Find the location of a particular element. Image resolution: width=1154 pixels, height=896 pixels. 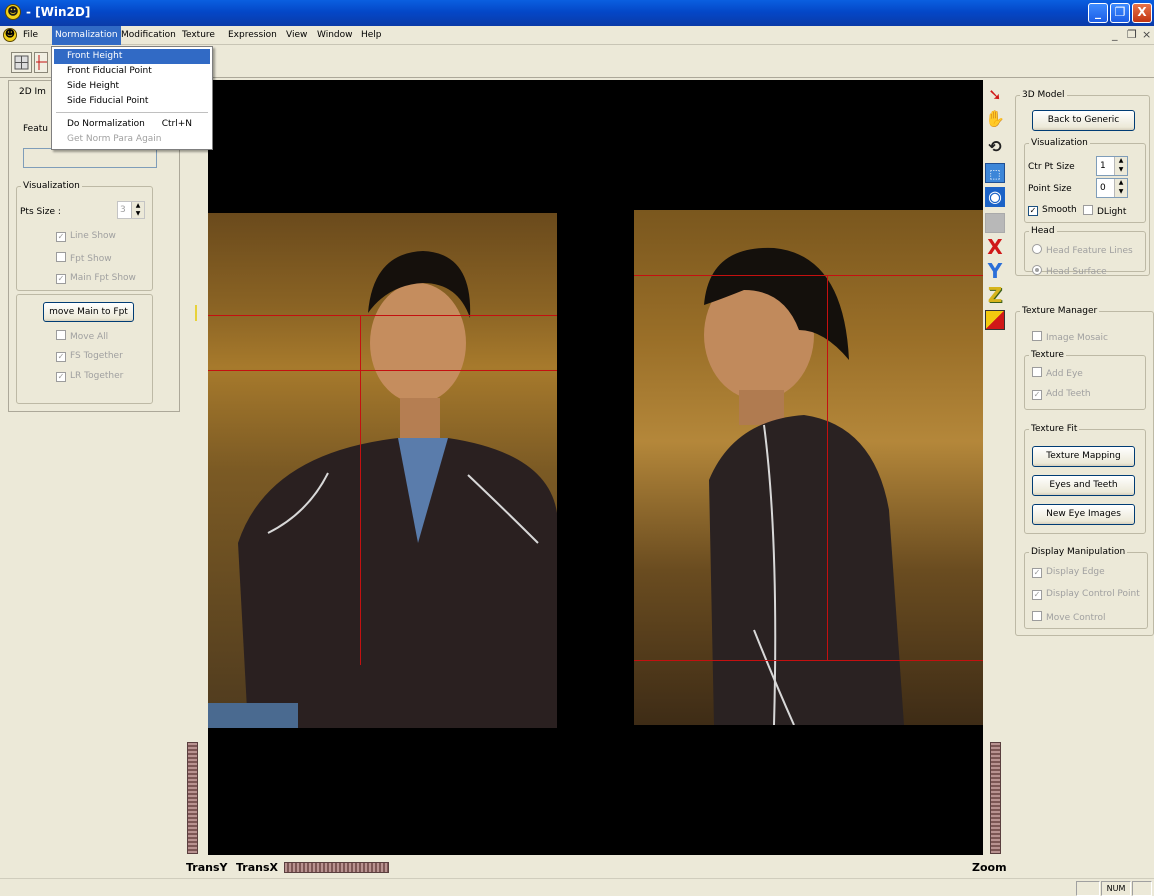

document-smiley-icon: ☻ is located at coordinates (10, 35).